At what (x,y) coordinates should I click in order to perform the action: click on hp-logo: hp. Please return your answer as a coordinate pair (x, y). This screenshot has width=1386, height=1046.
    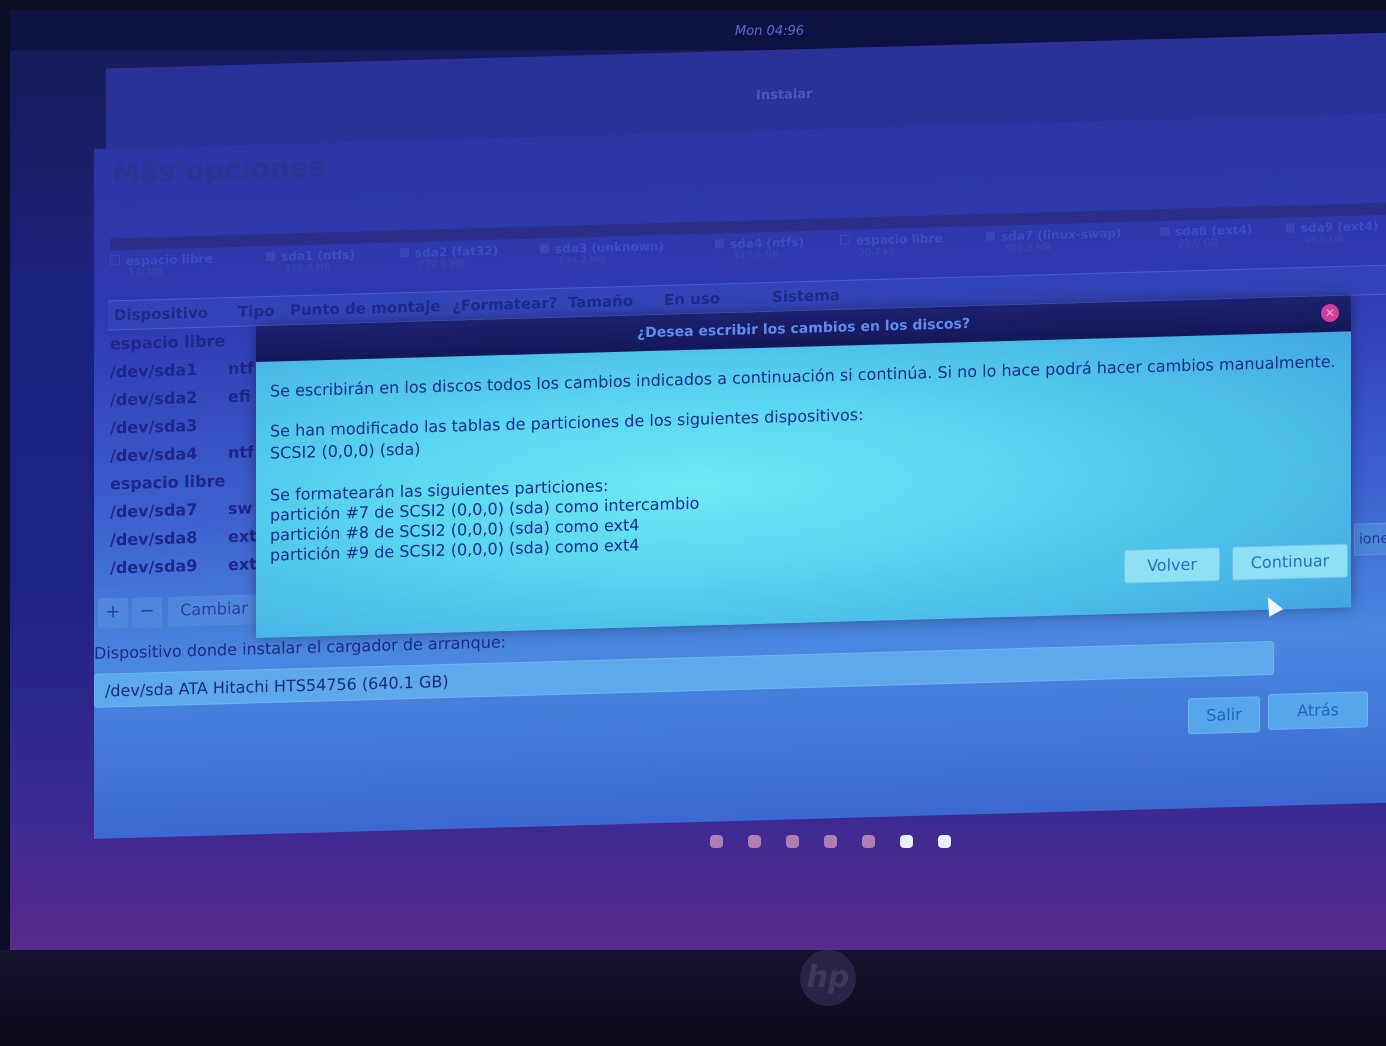
    Looking at the image, I should click on (828, 978).